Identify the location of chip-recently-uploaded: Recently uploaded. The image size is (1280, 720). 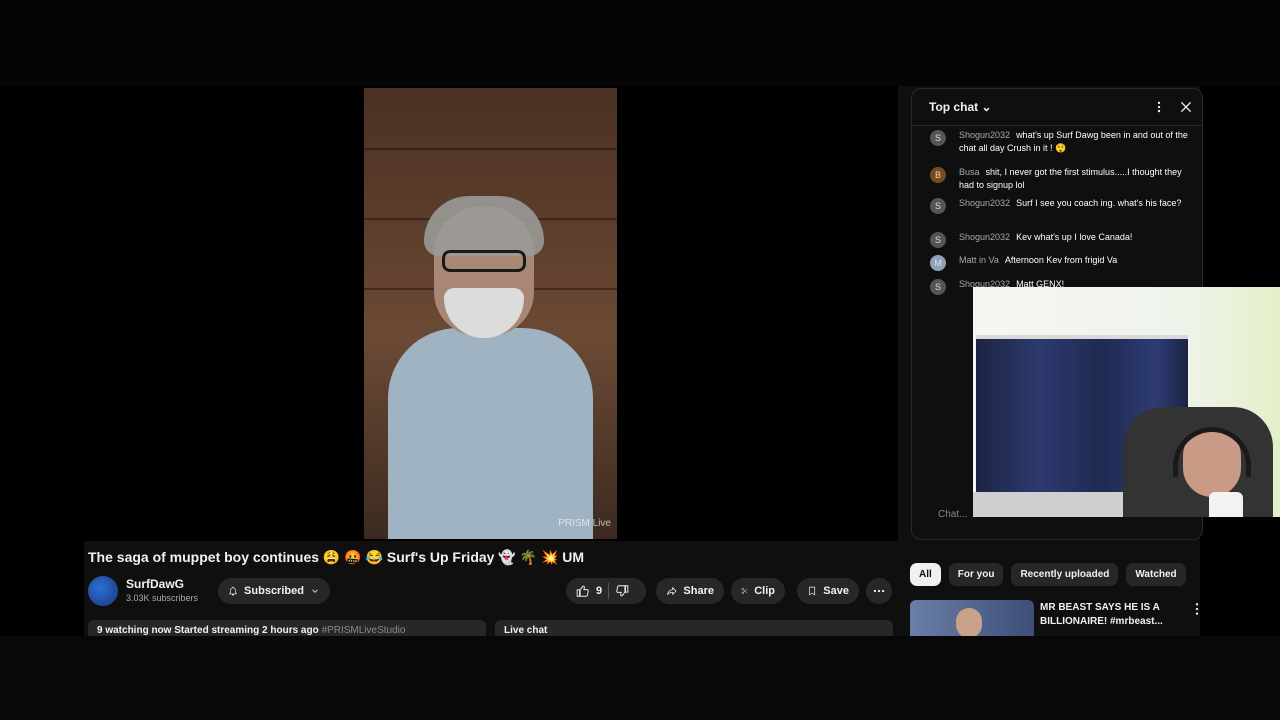
(1065, 574).